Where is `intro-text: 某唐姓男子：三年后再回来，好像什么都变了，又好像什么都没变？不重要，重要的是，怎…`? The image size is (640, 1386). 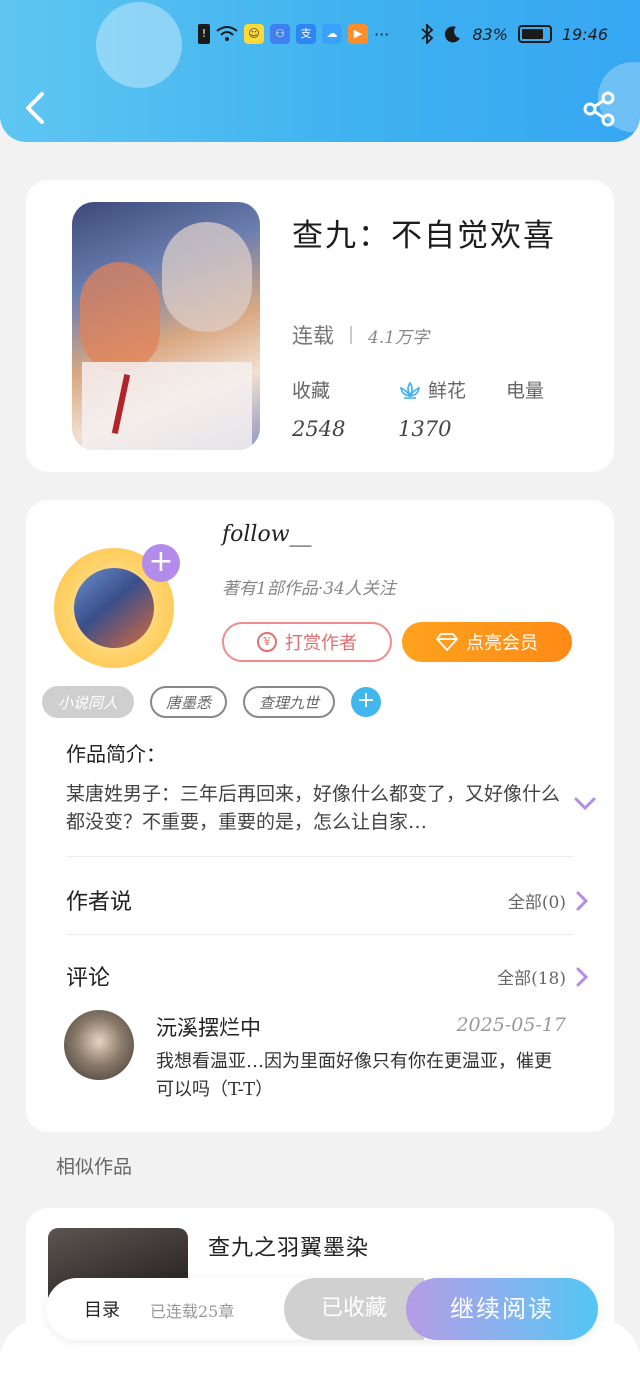
intro-text: 某唐姓男子：三年后再回来，好像什么都变了，又好像什么都没变？不重要，重要的是，怎… is located at coordinates (316, 808).